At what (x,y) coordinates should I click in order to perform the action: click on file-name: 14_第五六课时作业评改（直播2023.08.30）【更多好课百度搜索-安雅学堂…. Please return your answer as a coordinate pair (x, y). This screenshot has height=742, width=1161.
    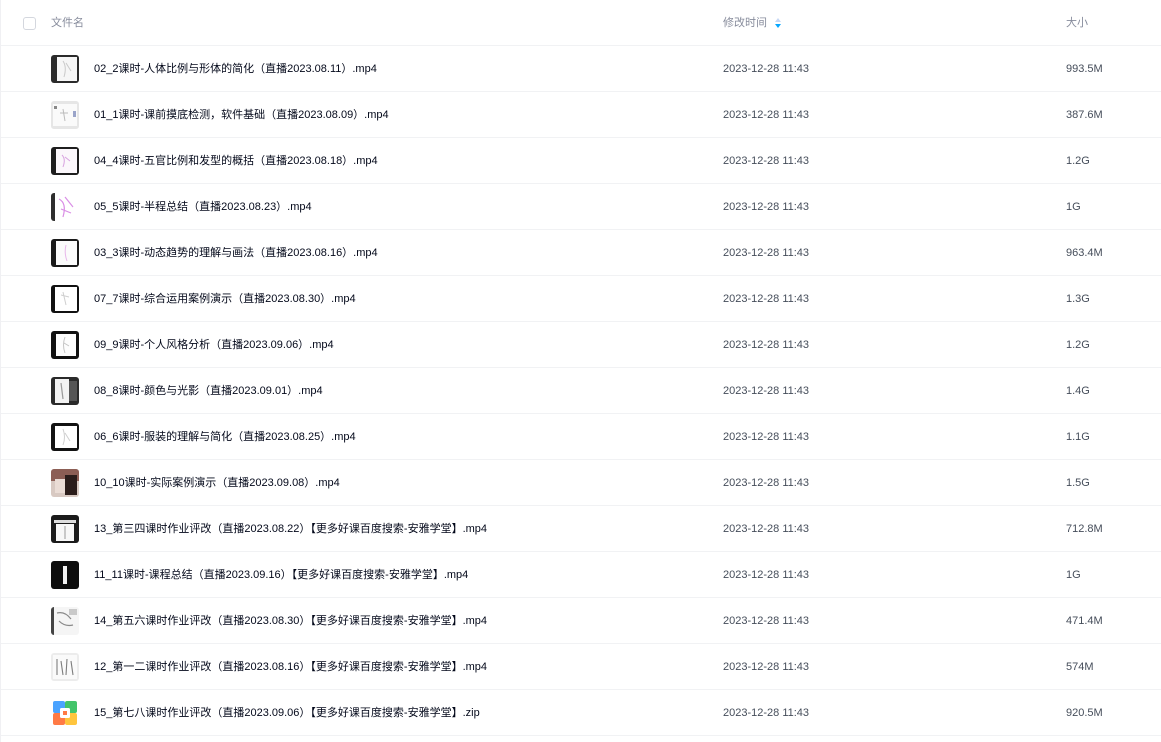
    Looking at the image, I should click on (290, 621).